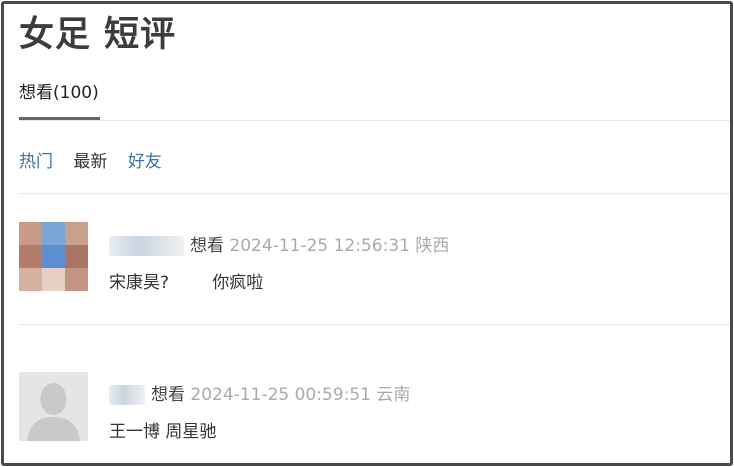 The image size is (734, 467). What do you see at coordinates (280, 395) in the screenshot?
I see `comment-time: 2024-11-25 00:59:51` at bounding box center [280, 395].